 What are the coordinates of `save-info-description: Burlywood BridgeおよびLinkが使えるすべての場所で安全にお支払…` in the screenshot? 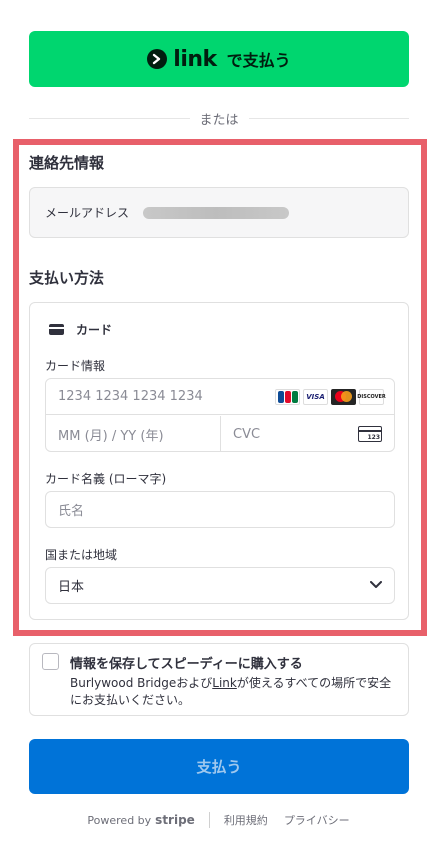 It's located at (231, 691).